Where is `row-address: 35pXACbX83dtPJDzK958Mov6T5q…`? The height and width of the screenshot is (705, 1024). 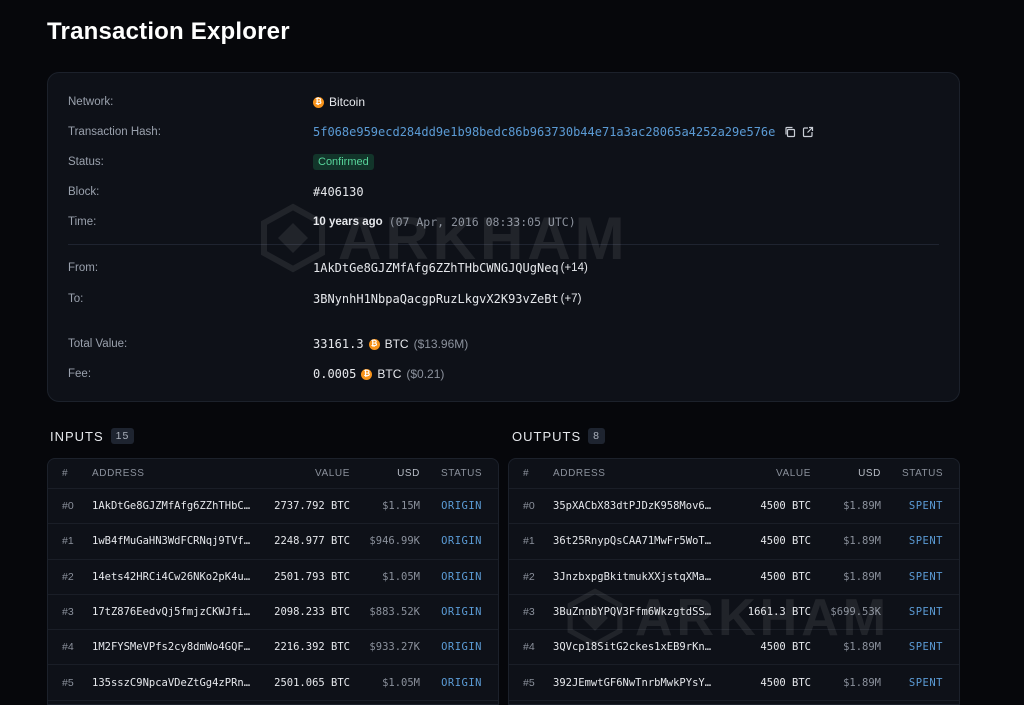 row-address: 35pXACbX83dtPJDzK958Mov6T5q… is located at coordinates (633, 506).